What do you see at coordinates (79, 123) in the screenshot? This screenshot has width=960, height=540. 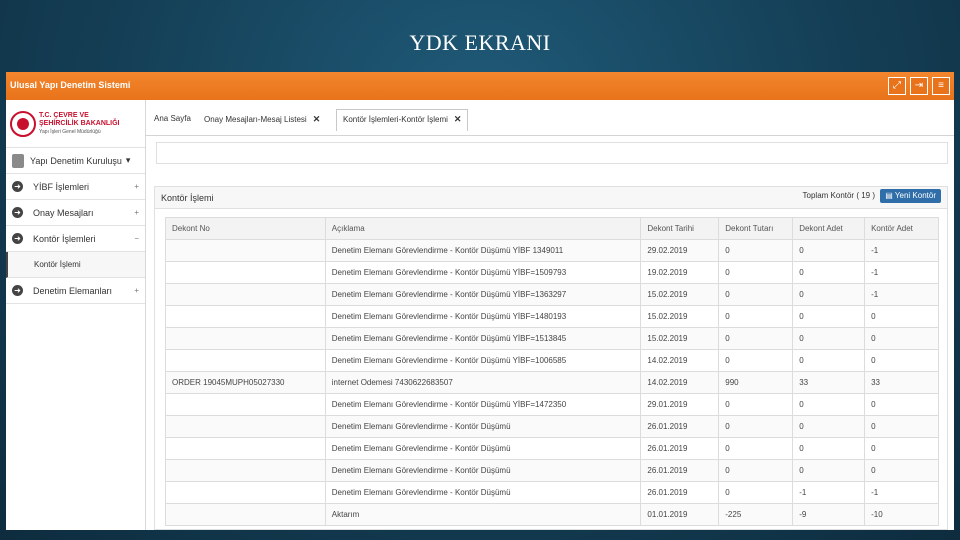 I see `logo-line-2: ŞEHİRCİLİK BAKANLIĞI` at bounding box center [79, 123].